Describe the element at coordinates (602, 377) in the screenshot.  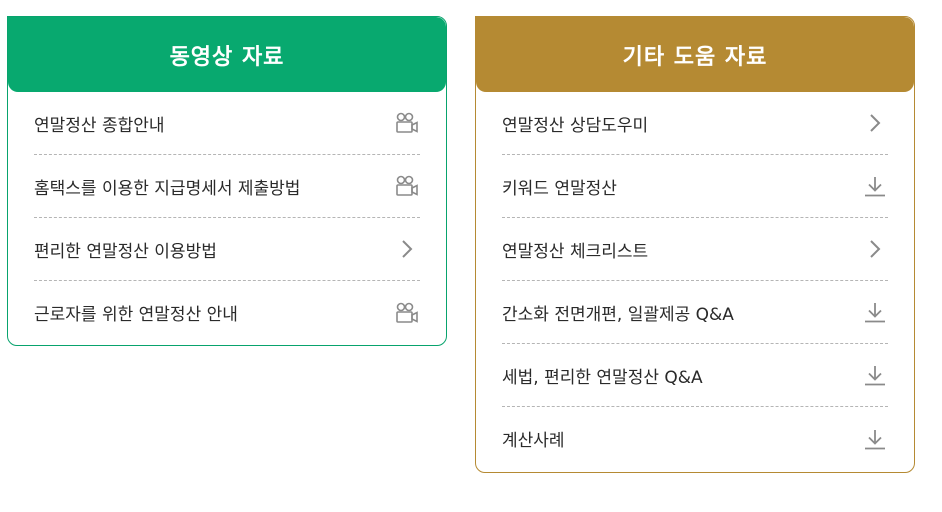
I see `list-item-label: 세법, 편리한 연말정산 Q&A` at that location.